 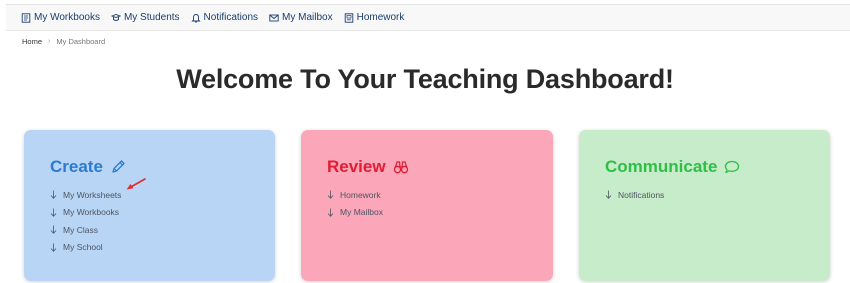 I want to click on nav-homework: Homework, so click(x=374, y=17).